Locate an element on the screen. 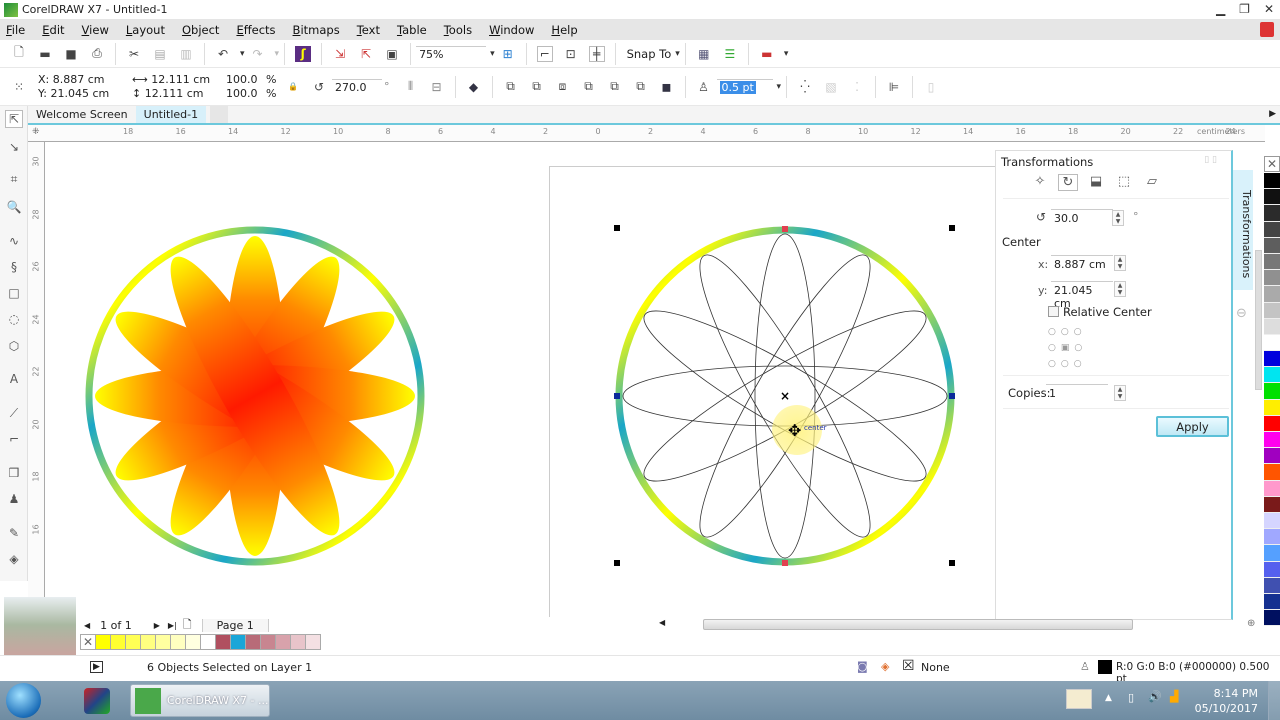 Image resolution: width=1280 pixels, height=720 pixels. angle-field: 30.0 is located at coordinates (1082, 218).